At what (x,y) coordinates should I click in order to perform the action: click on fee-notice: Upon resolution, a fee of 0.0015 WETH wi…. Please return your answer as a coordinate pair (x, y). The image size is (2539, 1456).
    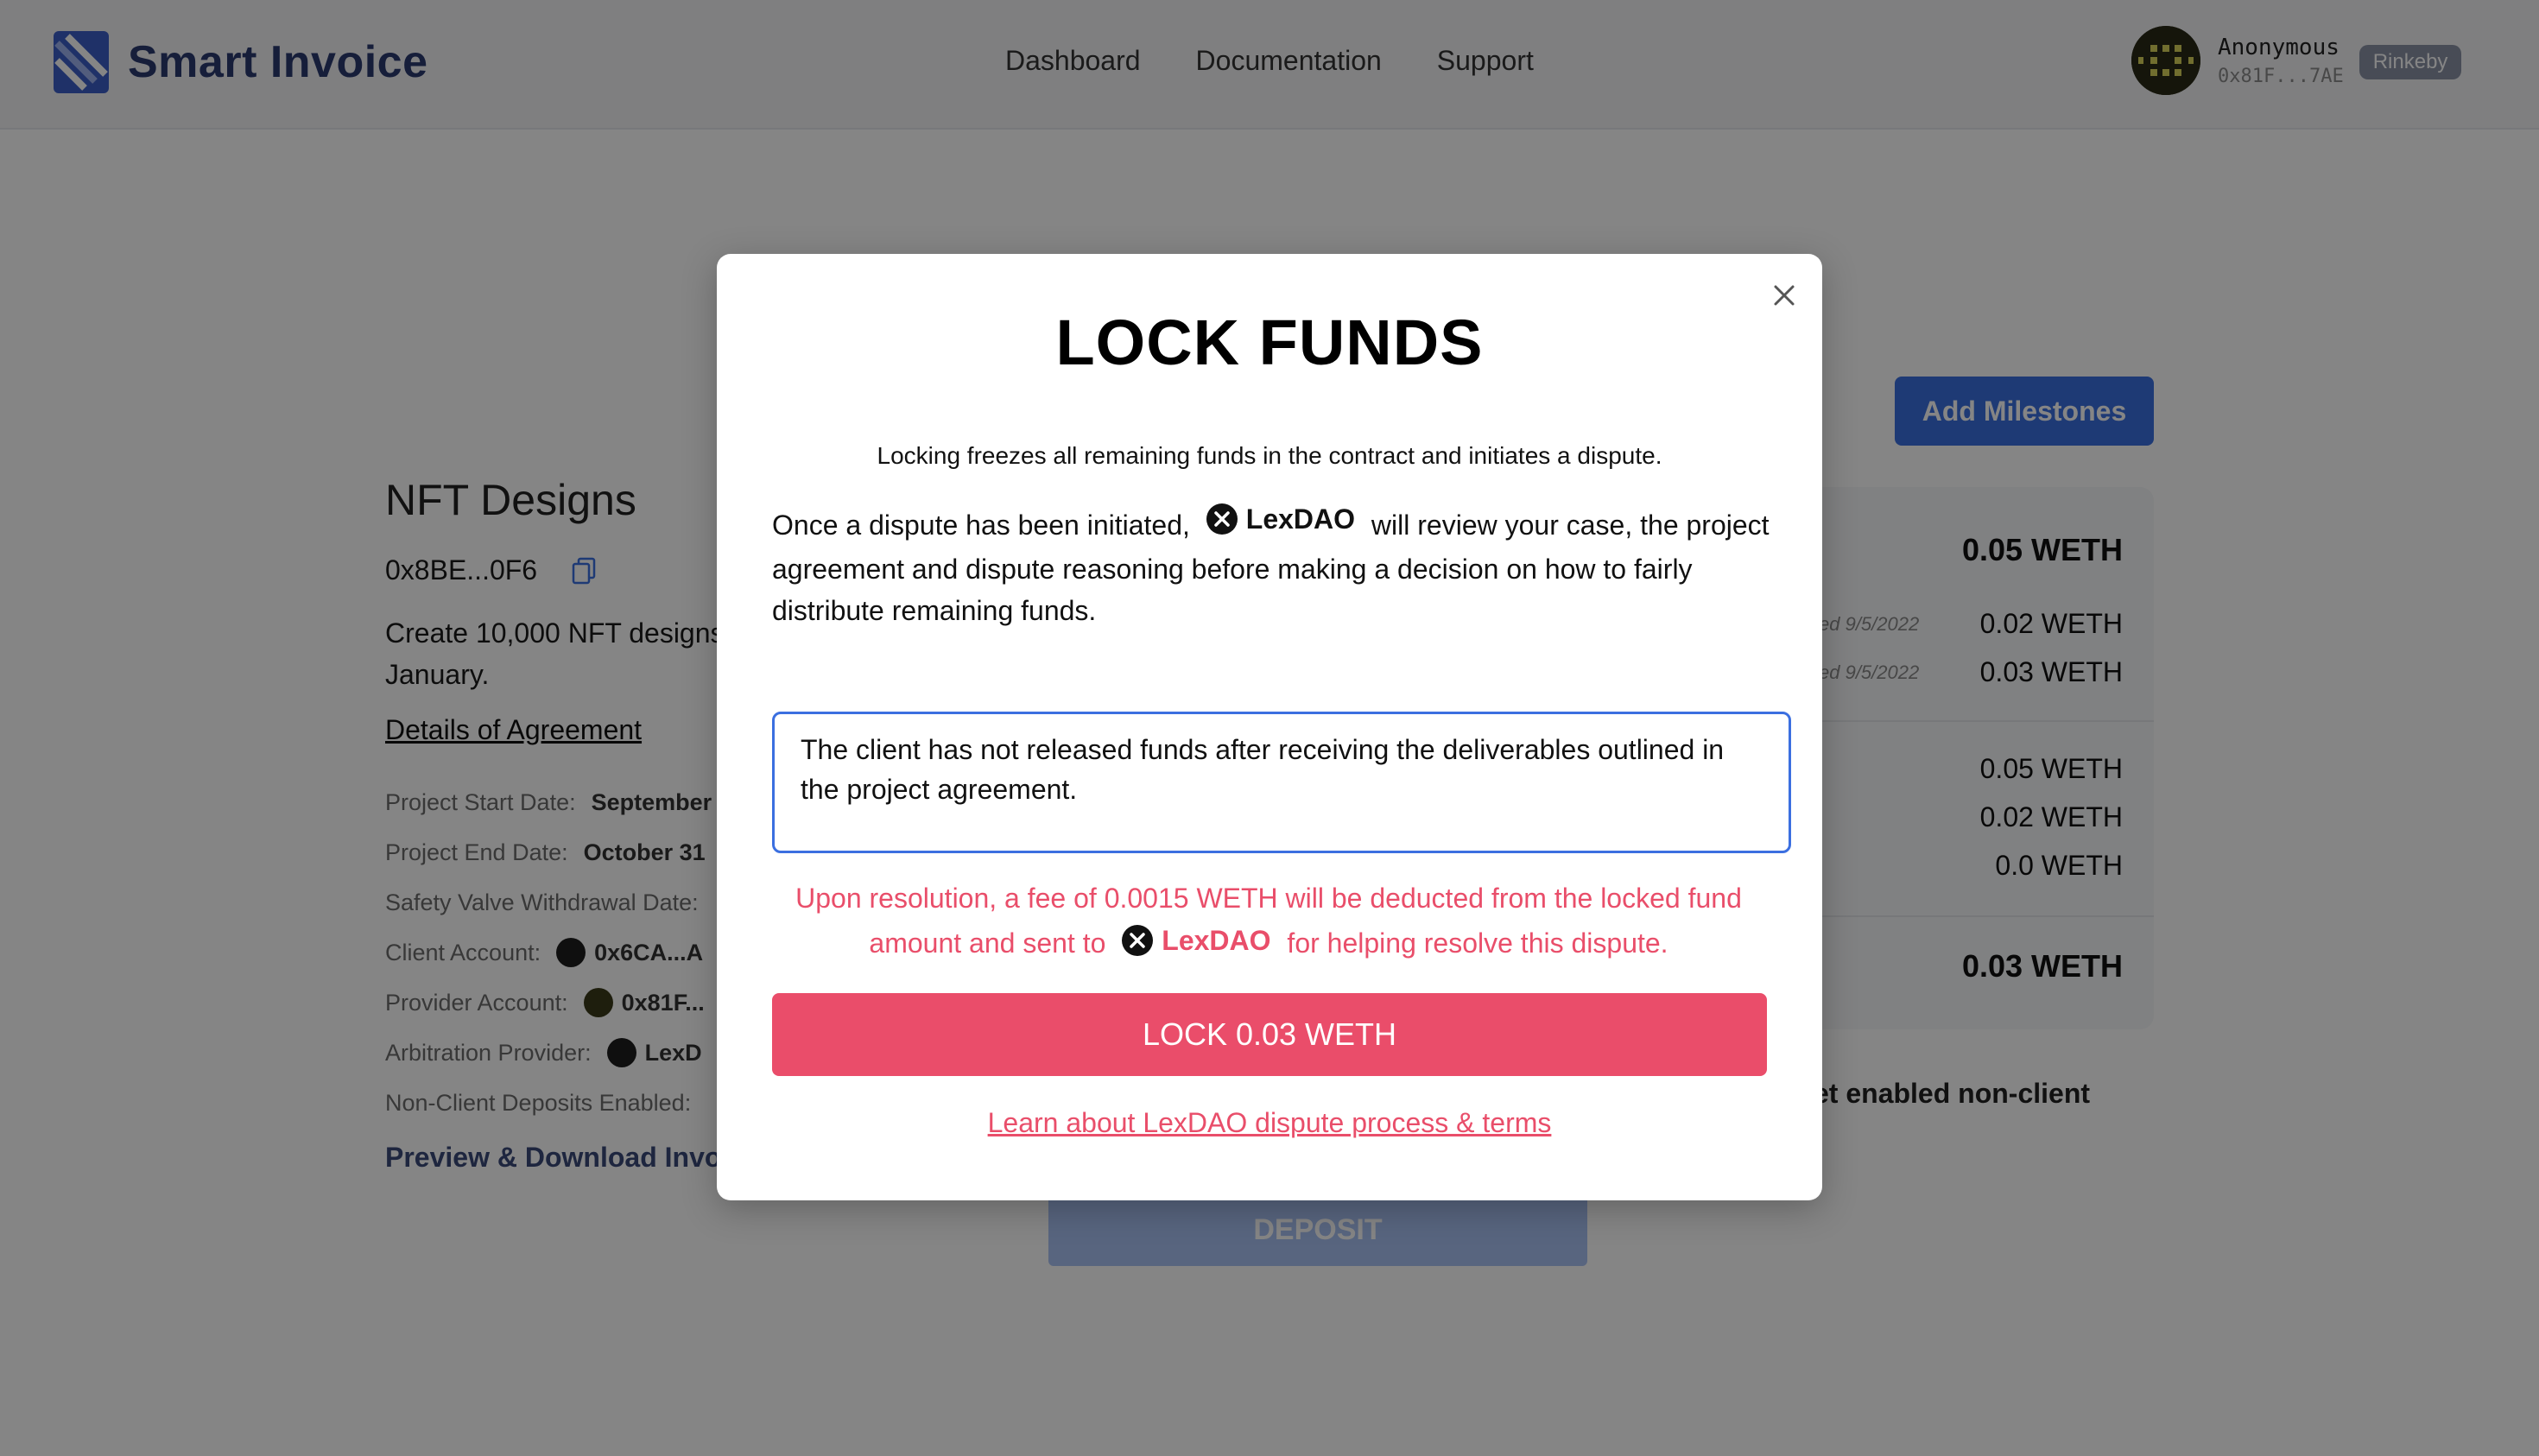
    Looking at the image, I should click on (1268, 922).